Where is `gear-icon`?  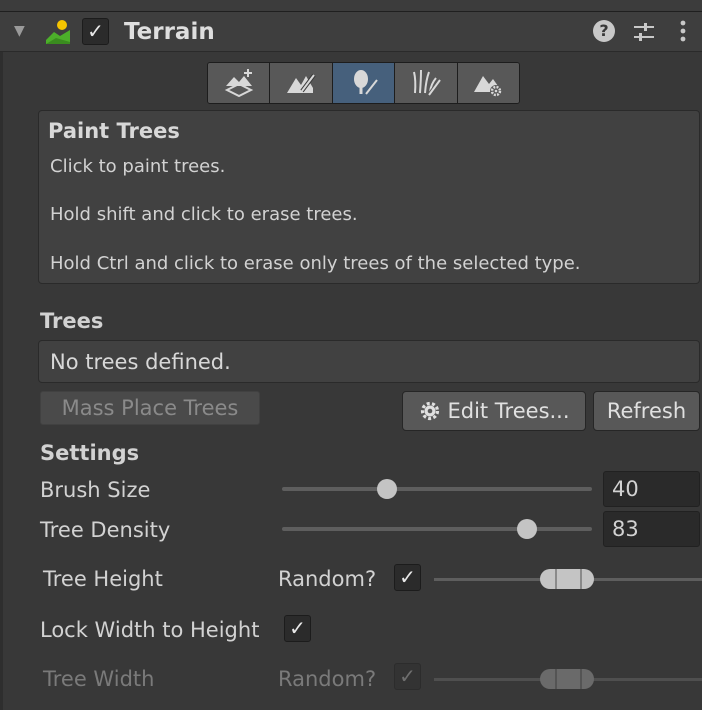
gear-icon is located at coordinates (430, 411).